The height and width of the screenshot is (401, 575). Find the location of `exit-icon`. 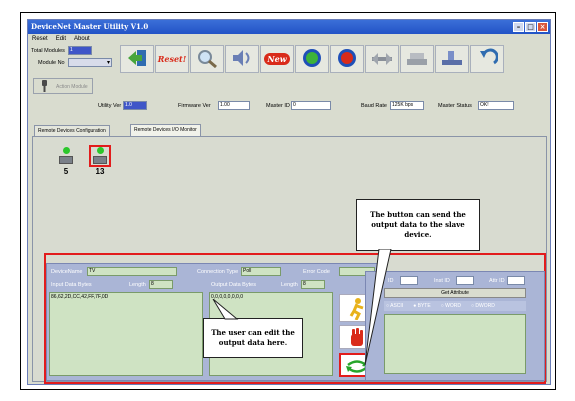

exit-icon is located at coordinates (137, 59).